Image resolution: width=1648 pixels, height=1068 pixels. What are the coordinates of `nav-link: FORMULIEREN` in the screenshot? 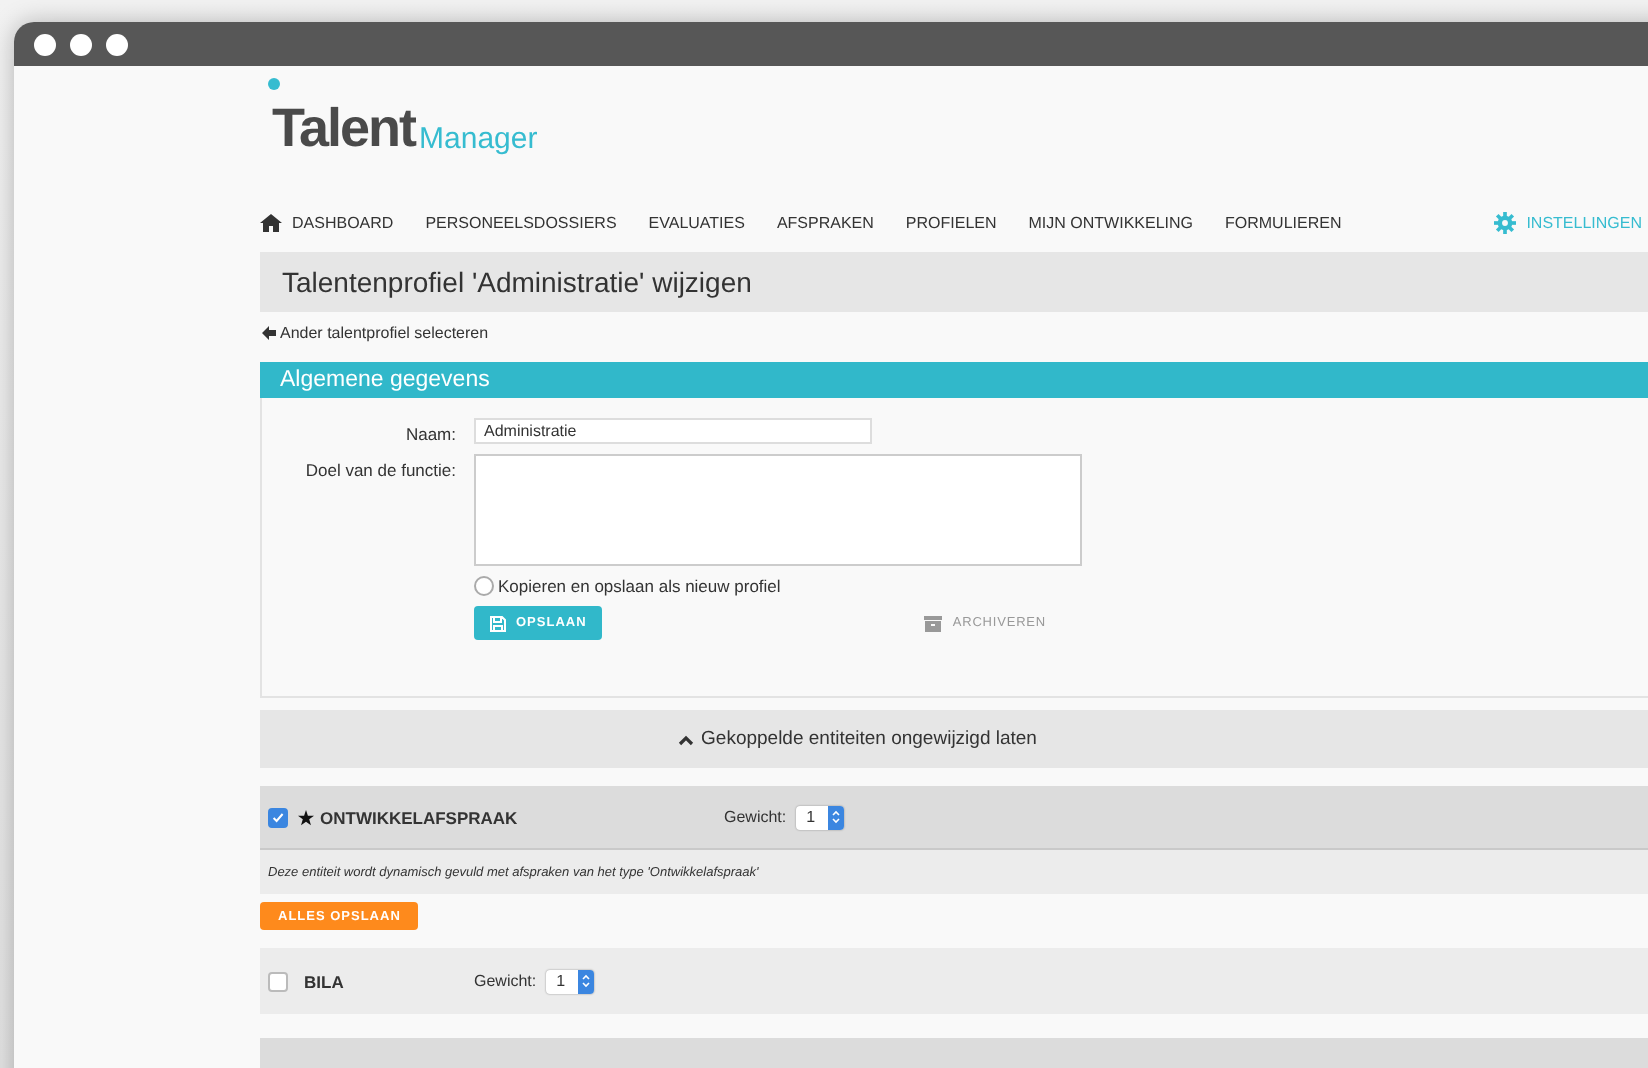 It's located at (1283, 222).